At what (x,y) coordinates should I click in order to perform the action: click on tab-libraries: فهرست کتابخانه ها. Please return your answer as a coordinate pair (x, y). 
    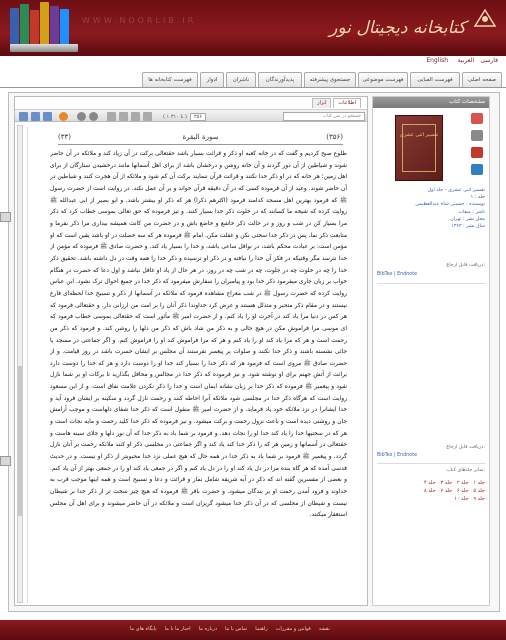
    Looking at the image, I should click on (170, 79).